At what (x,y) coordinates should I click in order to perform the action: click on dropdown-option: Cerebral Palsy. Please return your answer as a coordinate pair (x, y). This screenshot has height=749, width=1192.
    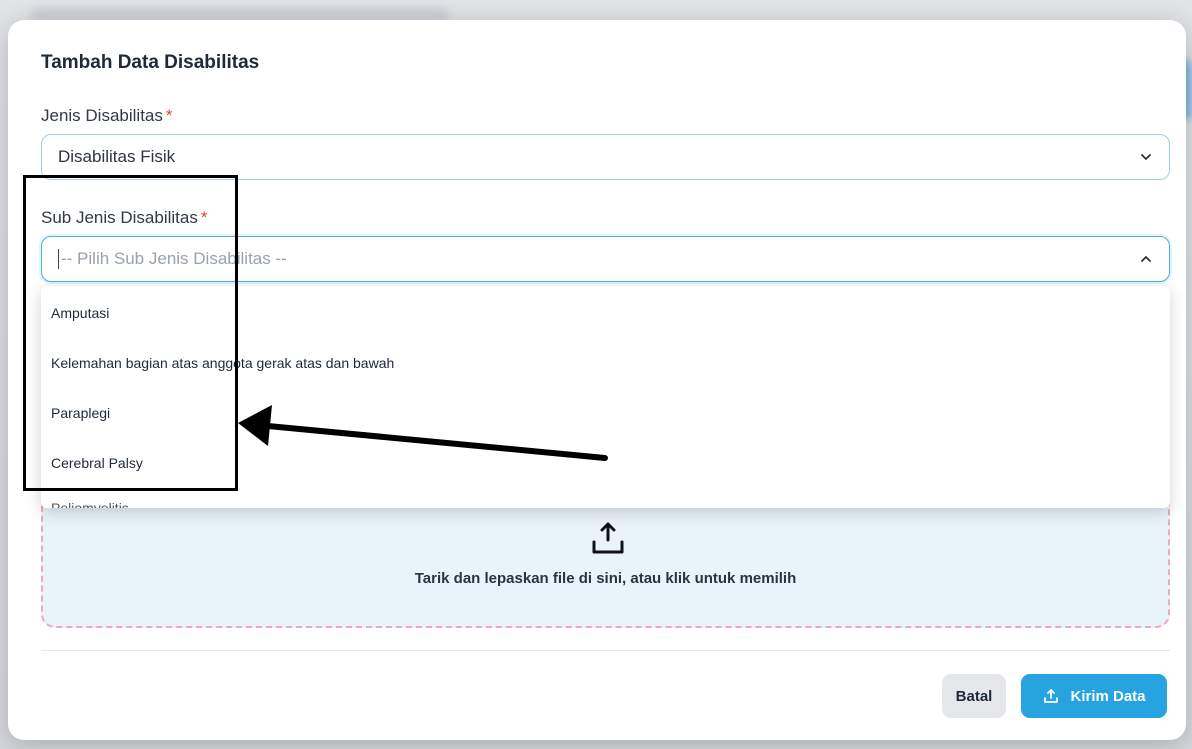
    Looking at the image, I should click on (605, 463).